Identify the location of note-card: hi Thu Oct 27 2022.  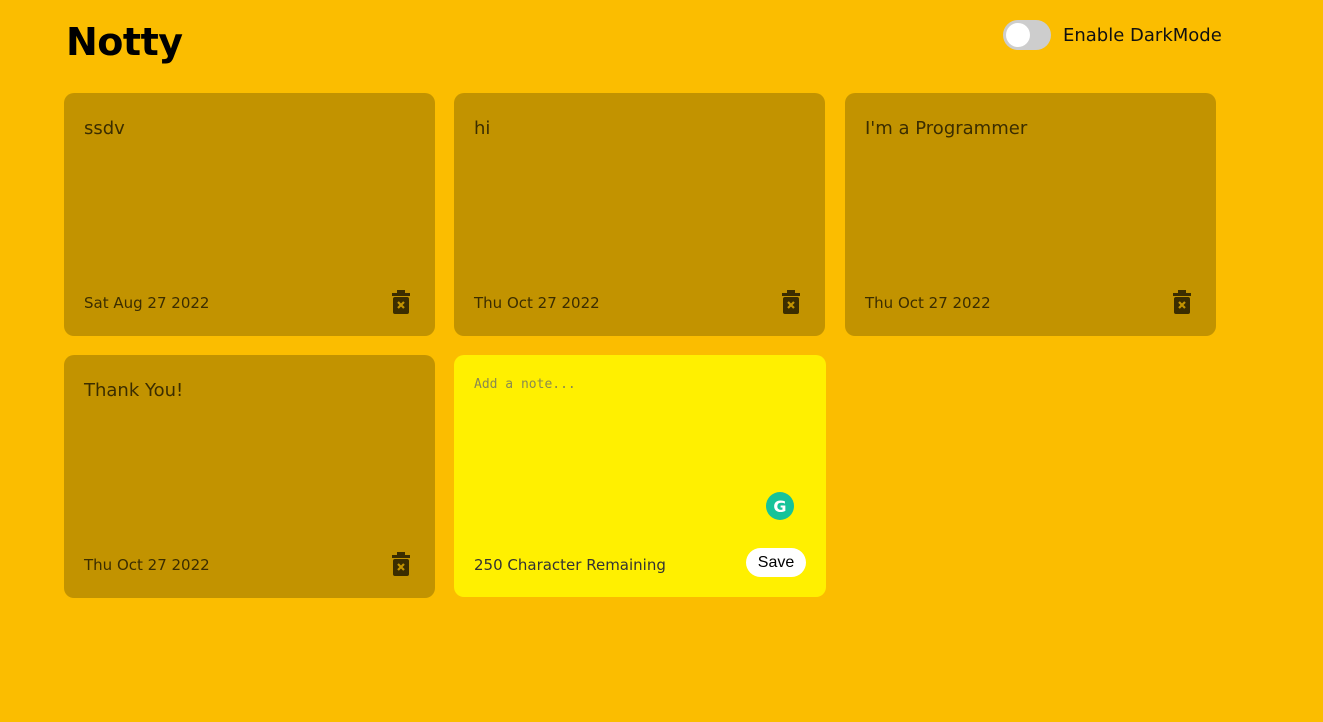
(639, 214).